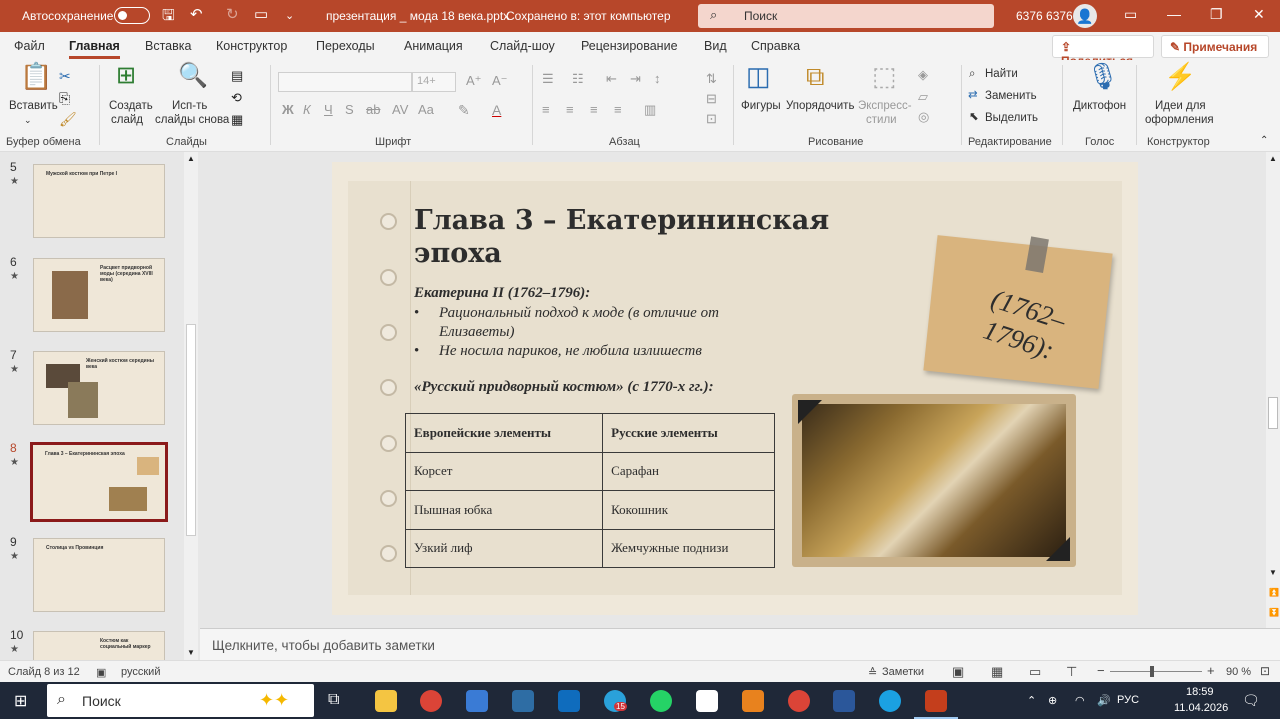 The image size is (1280, 719). I want to click on clock-date: 11.04.2026, so click(1201, 708).